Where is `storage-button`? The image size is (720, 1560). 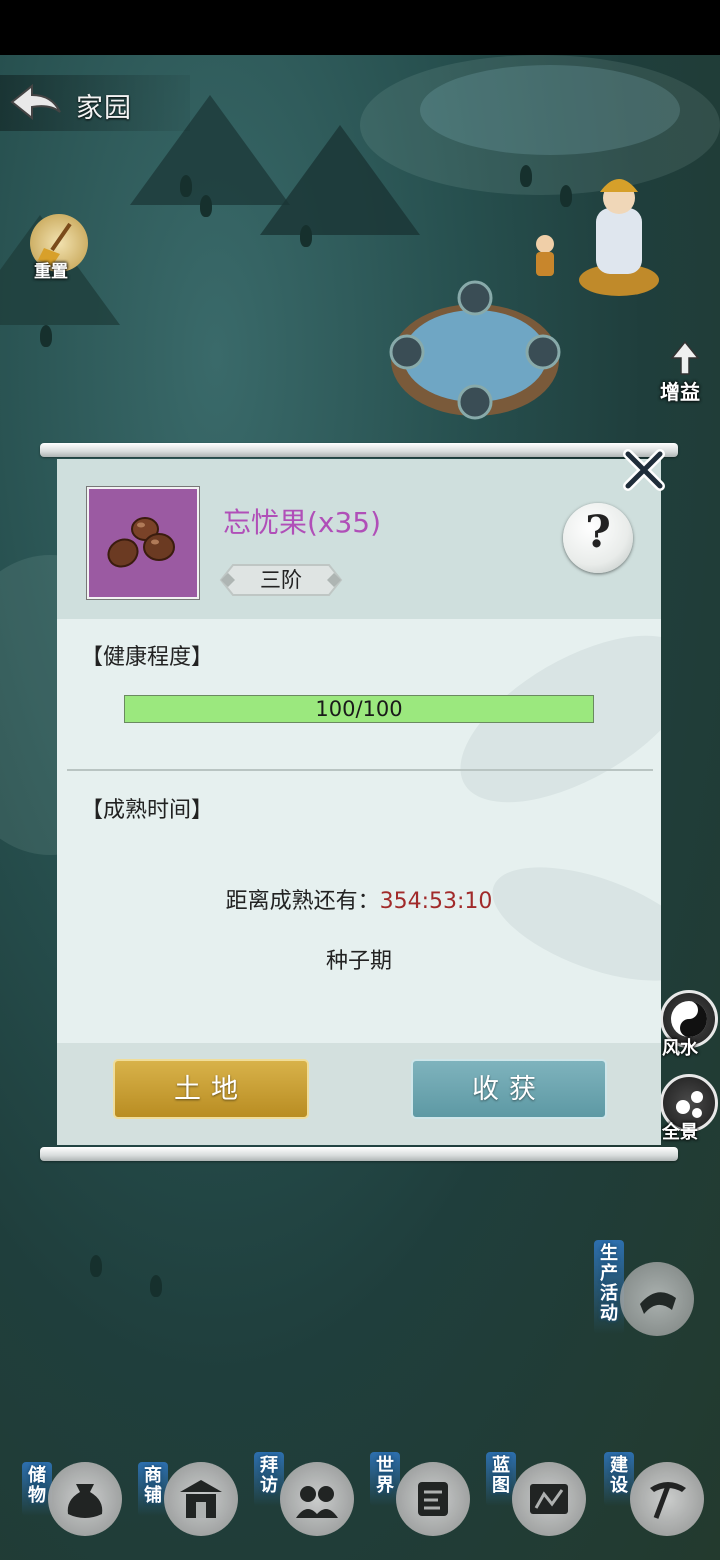 storage-button is located at coordinates (85, 1499).